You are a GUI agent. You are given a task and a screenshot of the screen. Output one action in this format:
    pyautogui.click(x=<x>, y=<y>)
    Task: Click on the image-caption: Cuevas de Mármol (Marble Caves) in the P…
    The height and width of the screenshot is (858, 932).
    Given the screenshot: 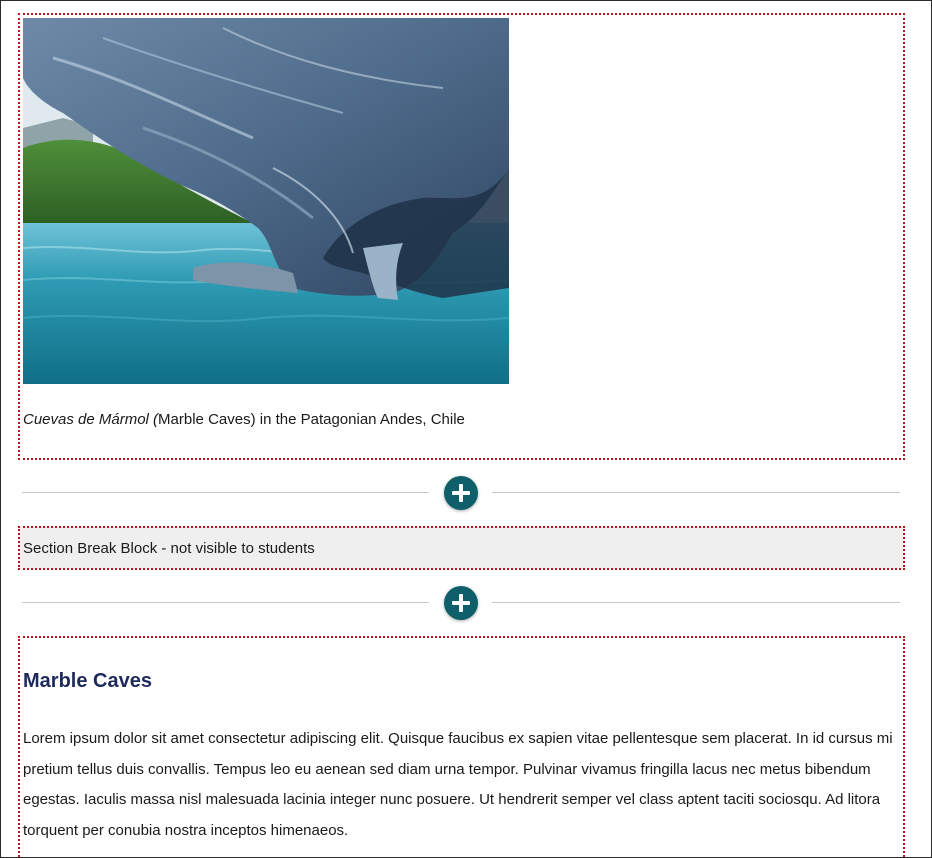 What is the action you would take?
    pyautogui.click(x=244, y=419)
    